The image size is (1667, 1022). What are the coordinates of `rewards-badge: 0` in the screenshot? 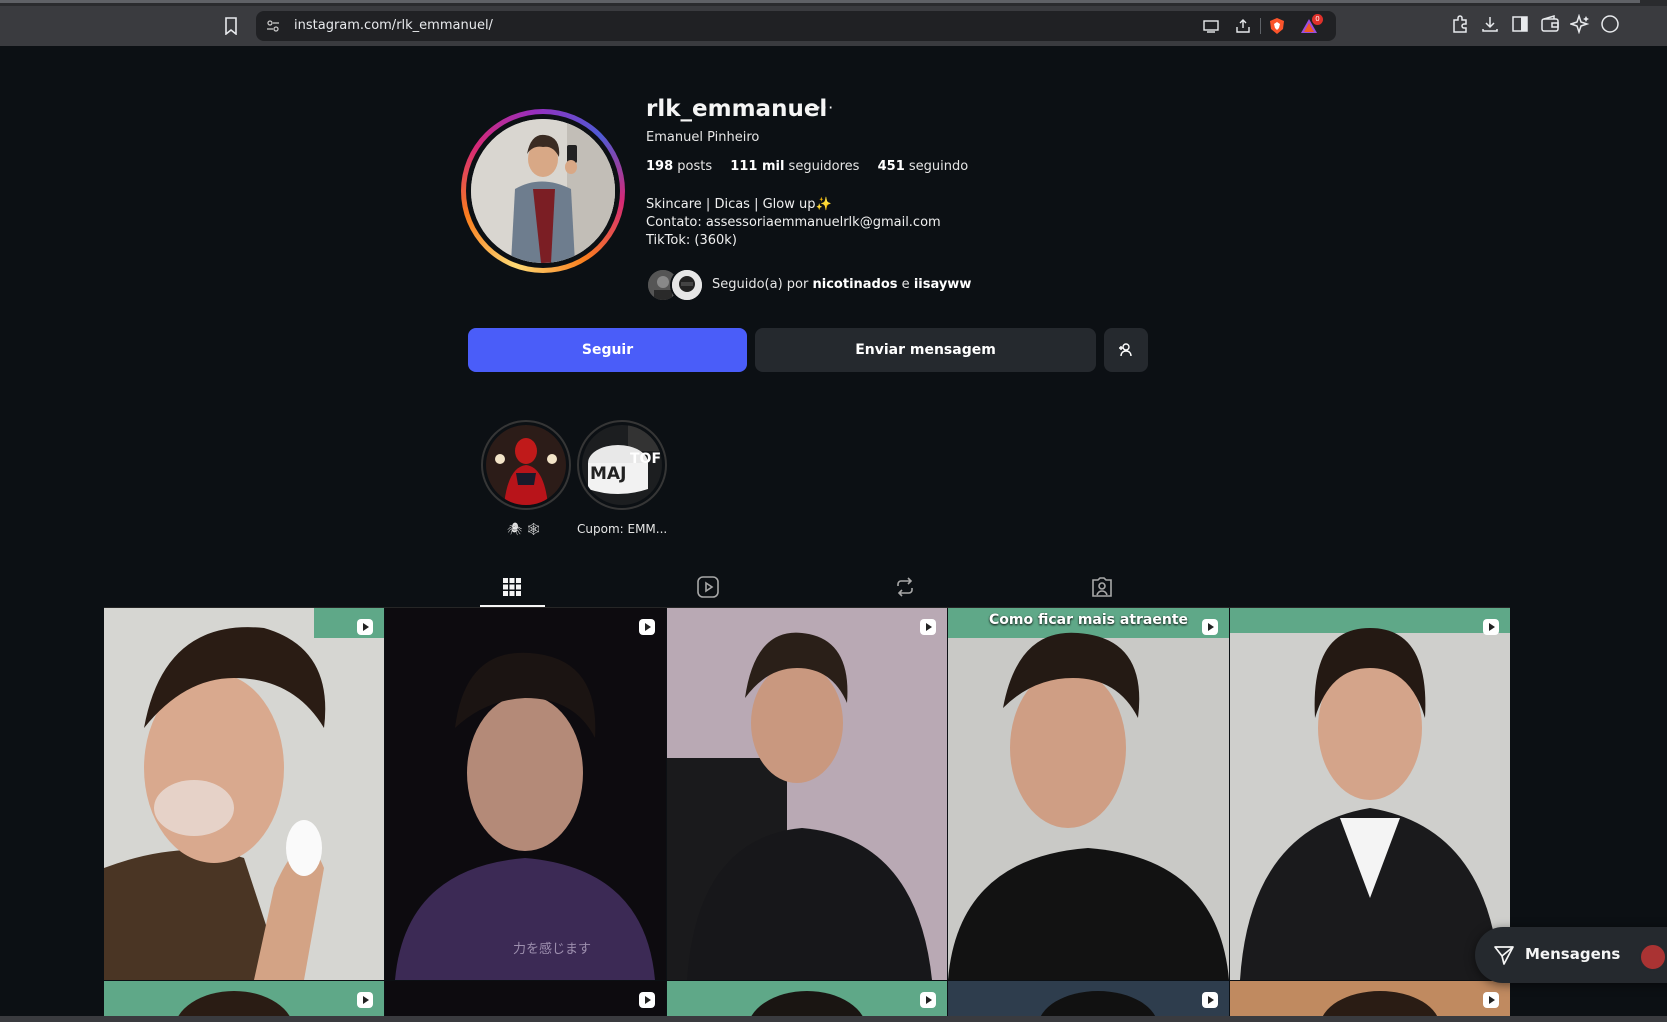 It's located at (1317, 19).